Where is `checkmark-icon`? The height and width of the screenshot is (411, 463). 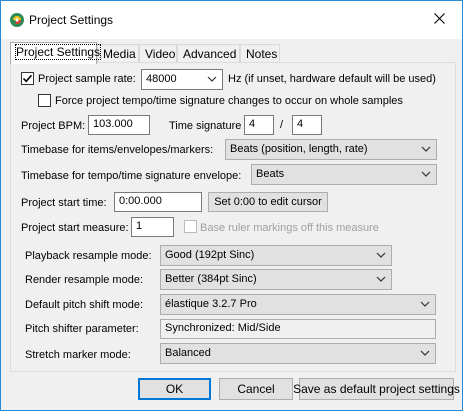
checkmark-icon is located at coordinates (27, 78).